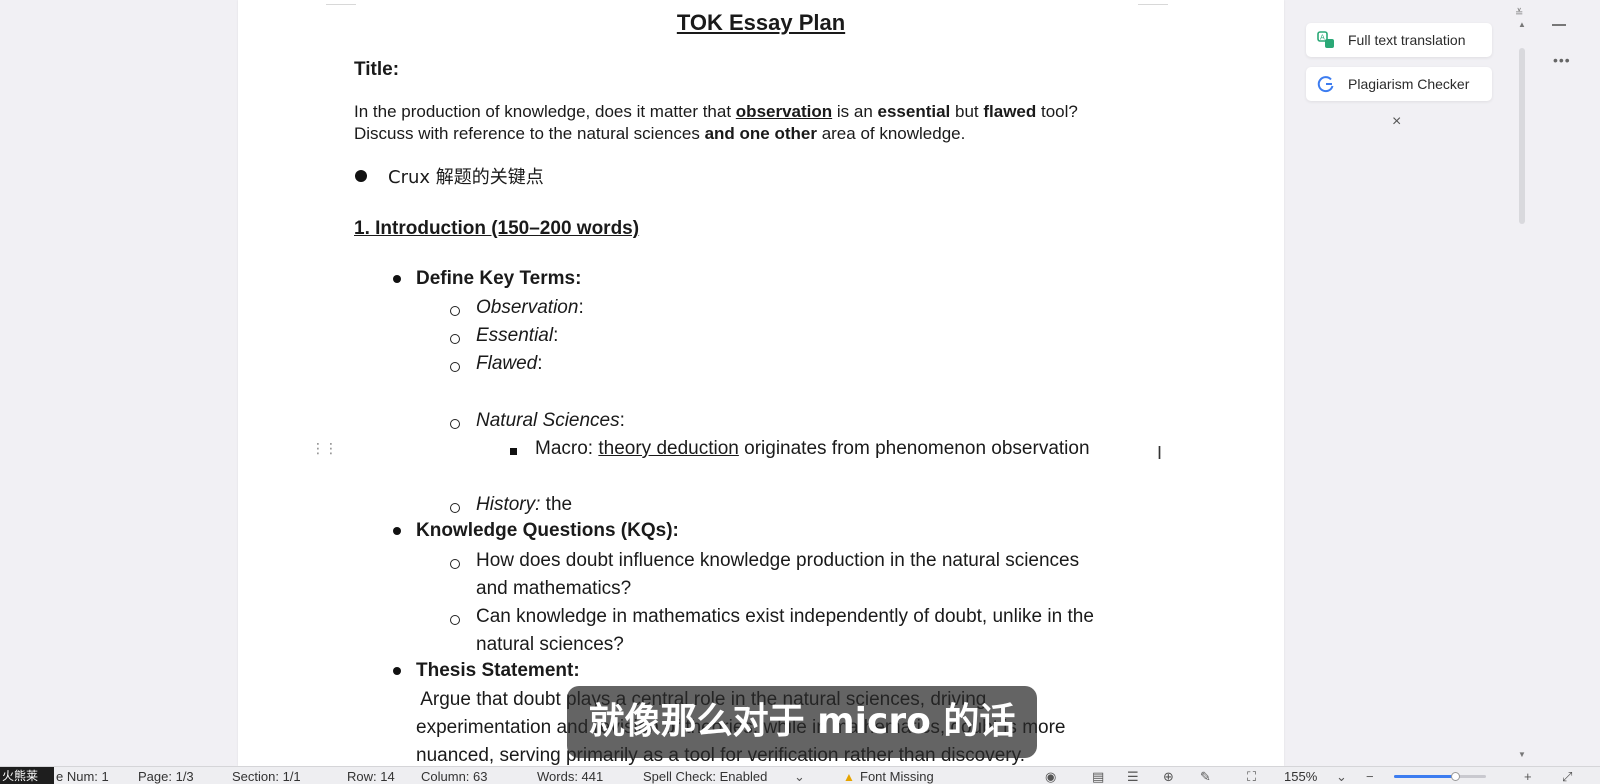  I want to click on scrollbar-thumb, so click(1522, 136).